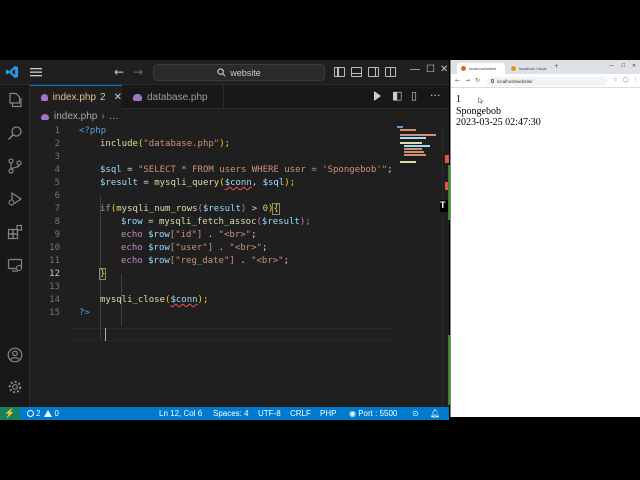  What do you see at coordinates (207, 222) in the screenshot?
I see `token: mysqli_fetch_assoc` at bounding box center [207, 222].